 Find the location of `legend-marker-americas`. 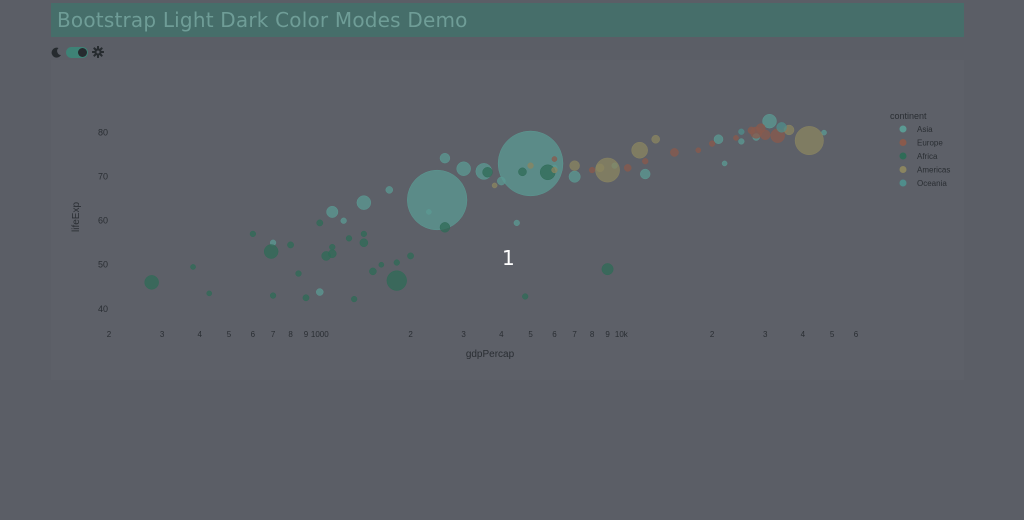

legend-marker-americas is located at coordinates (903, 169).